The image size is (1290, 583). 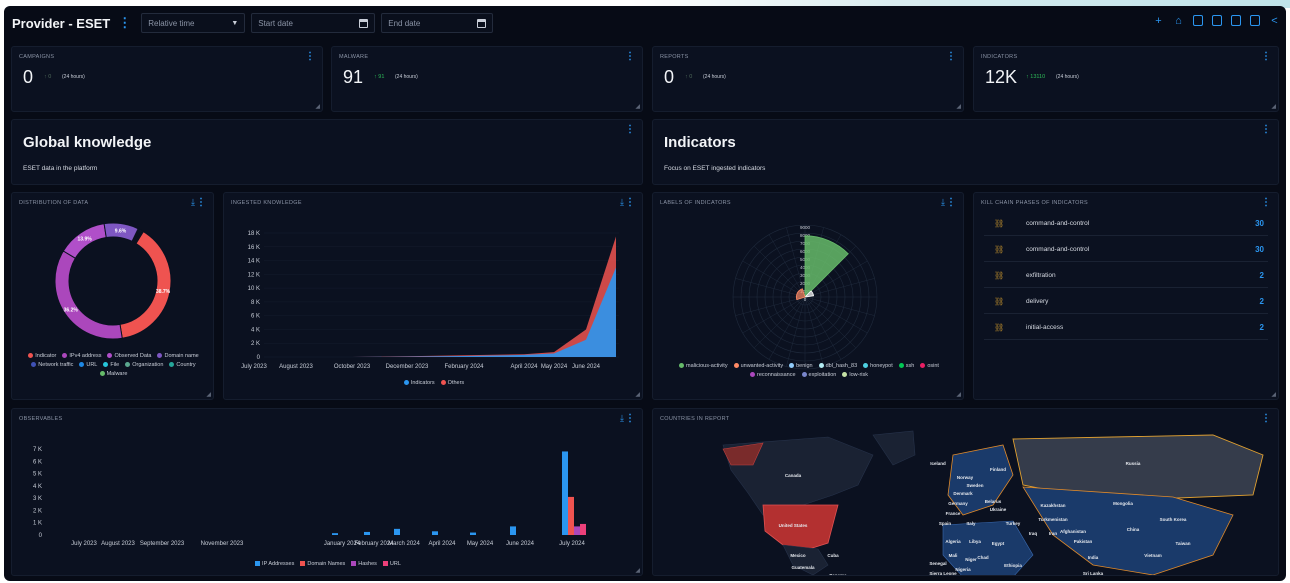 I want to click on map-country-label: Canada, so click(x=793, y=475).